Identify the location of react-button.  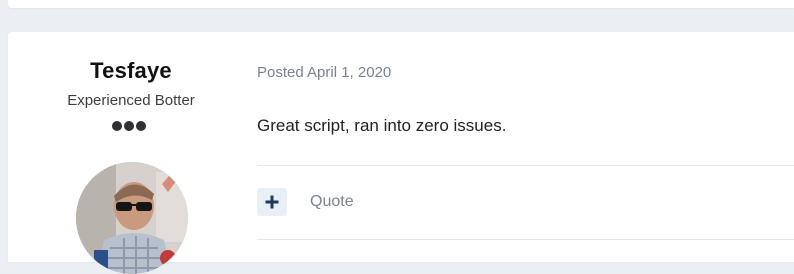
(272, 202).